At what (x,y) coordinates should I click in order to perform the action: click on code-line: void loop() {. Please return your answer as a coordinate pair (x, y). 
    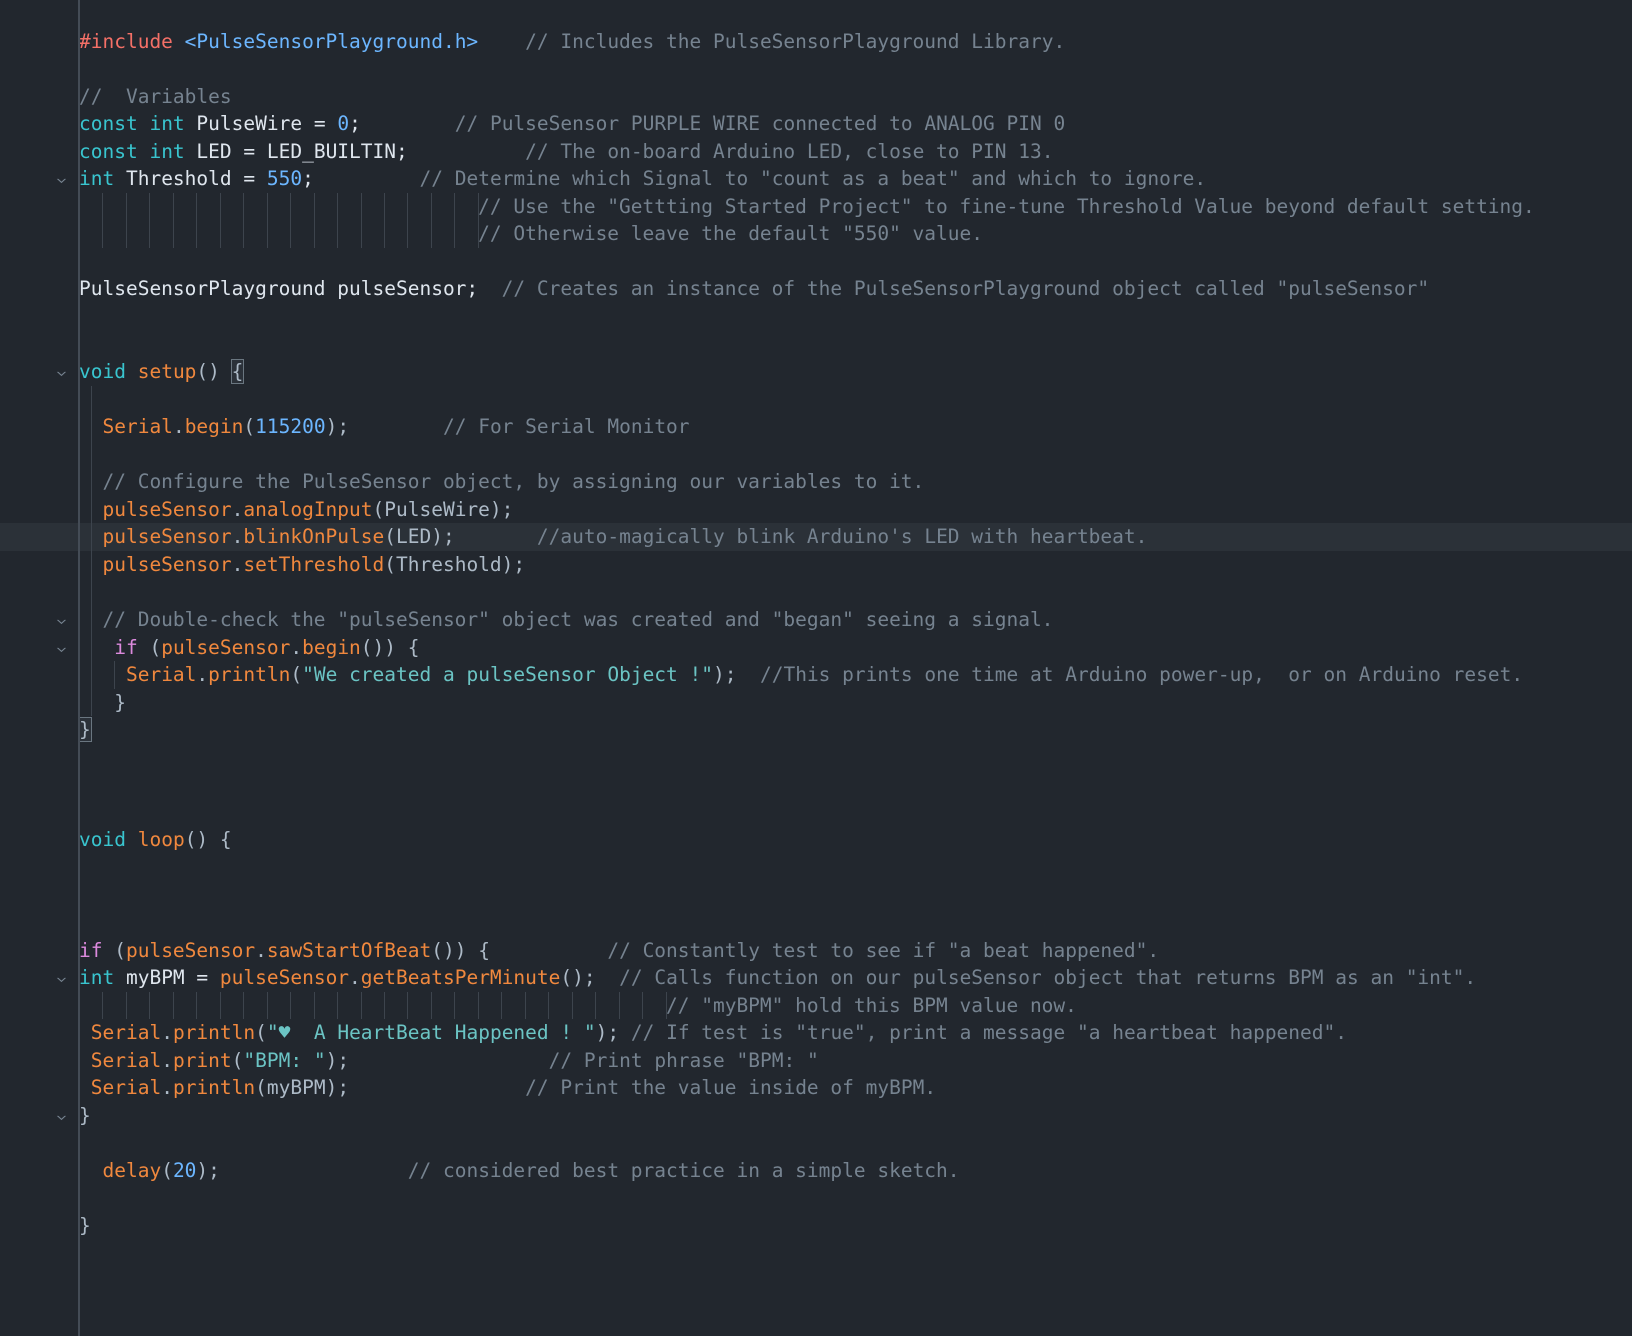
    Looking at the image, I should click on (816, 840).